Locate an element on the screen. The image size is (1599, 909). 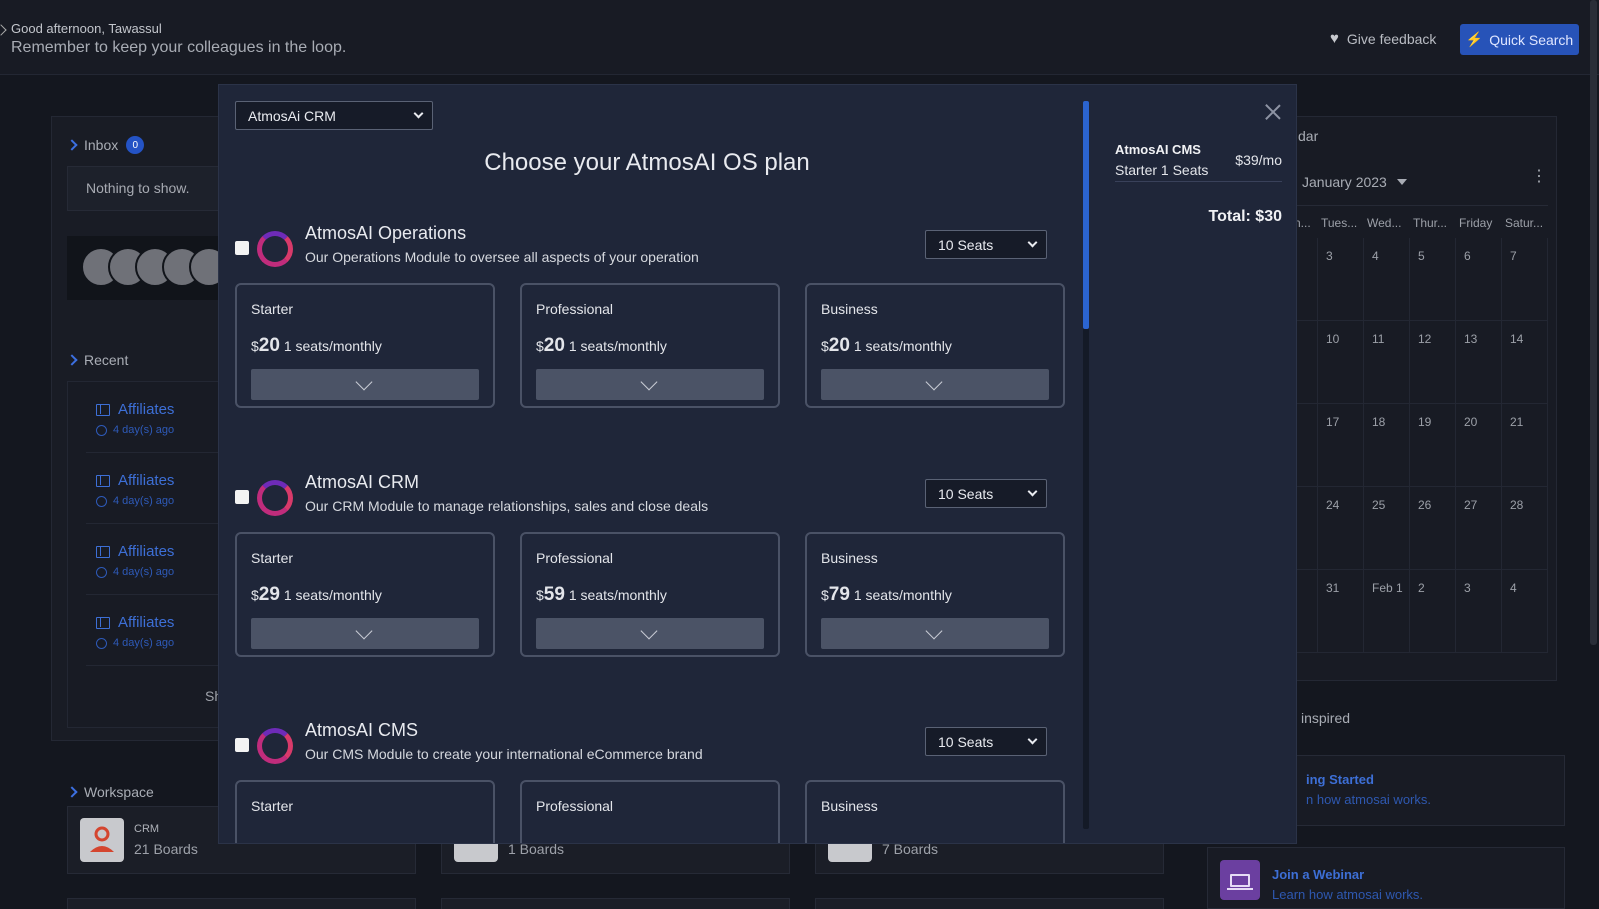
close-icon is located at coordinates (1273, 112).